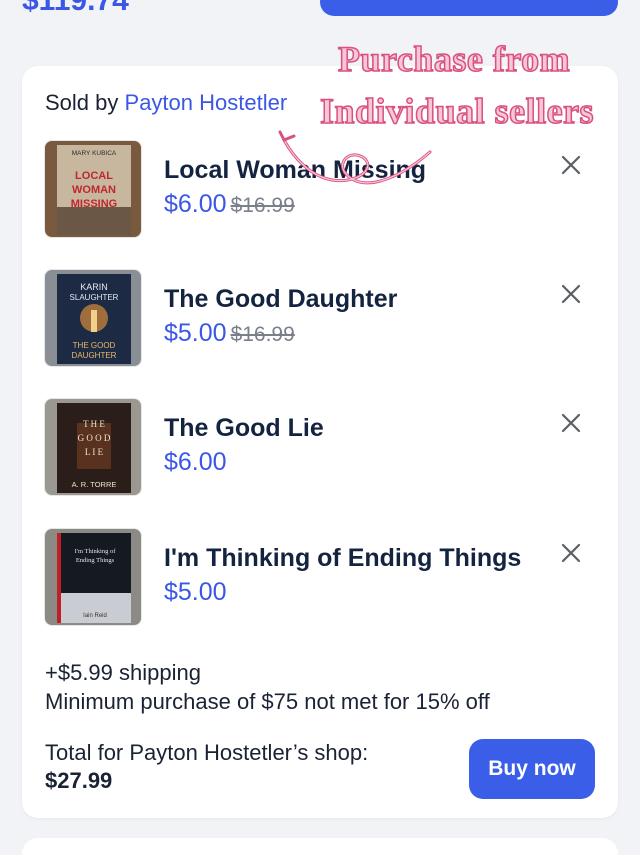 This screenshot has width=640, height=855. I want to click on svg-text: WOMAN, so click(94, 190).